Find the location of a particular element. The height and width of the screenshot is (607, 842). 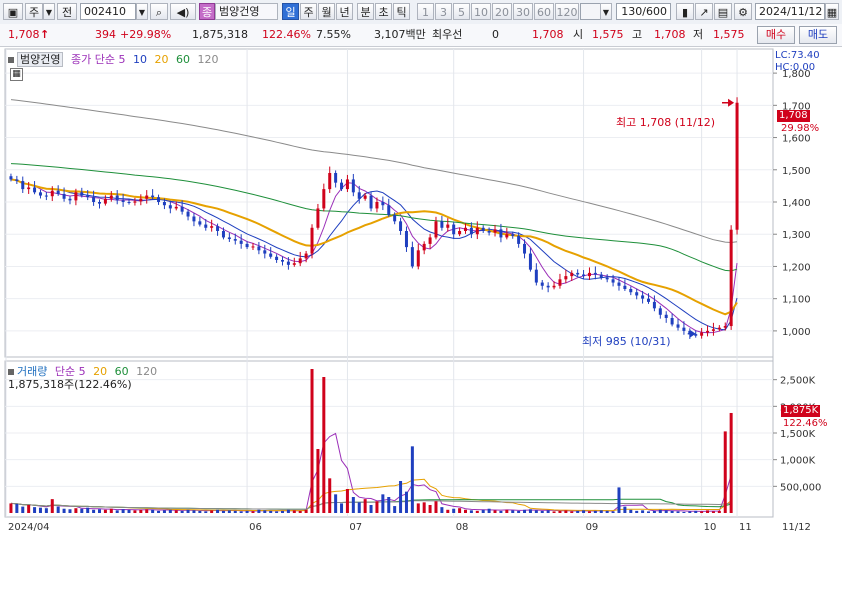

period-tick: 틱 is located at coordinates (401, 11).